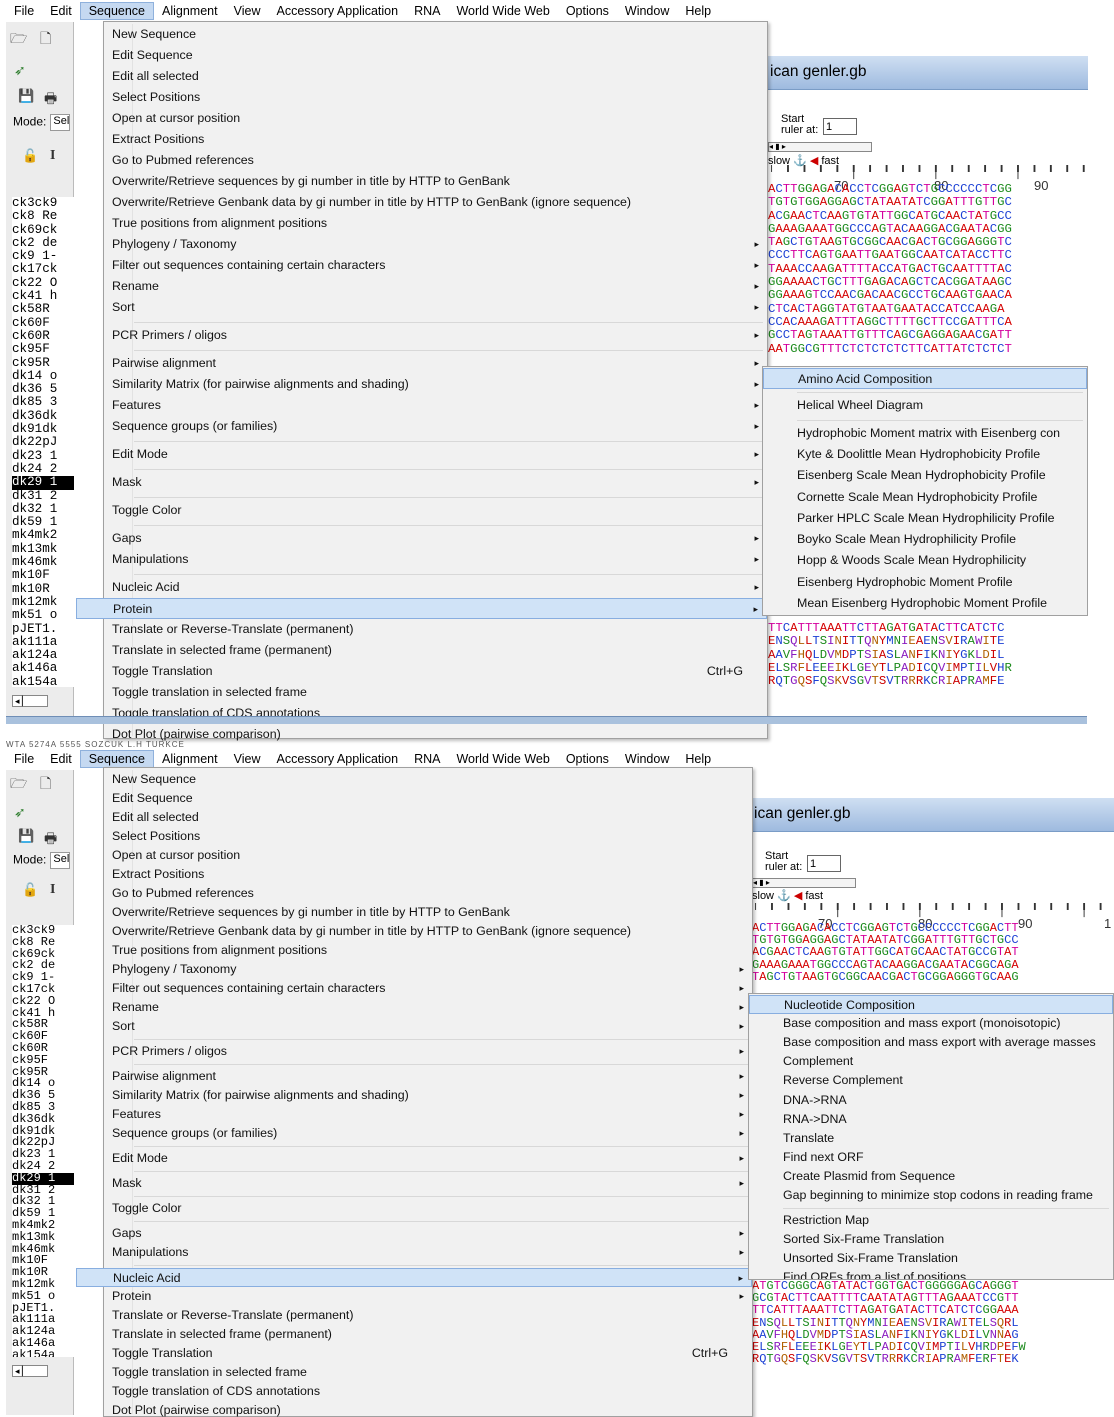 This screenshot has width=1114, height=1417. Describe the element at coordinates (174, 244) in the screenshot. I see `menu-item-label: Phylogeny / Taxonomy` at that location.